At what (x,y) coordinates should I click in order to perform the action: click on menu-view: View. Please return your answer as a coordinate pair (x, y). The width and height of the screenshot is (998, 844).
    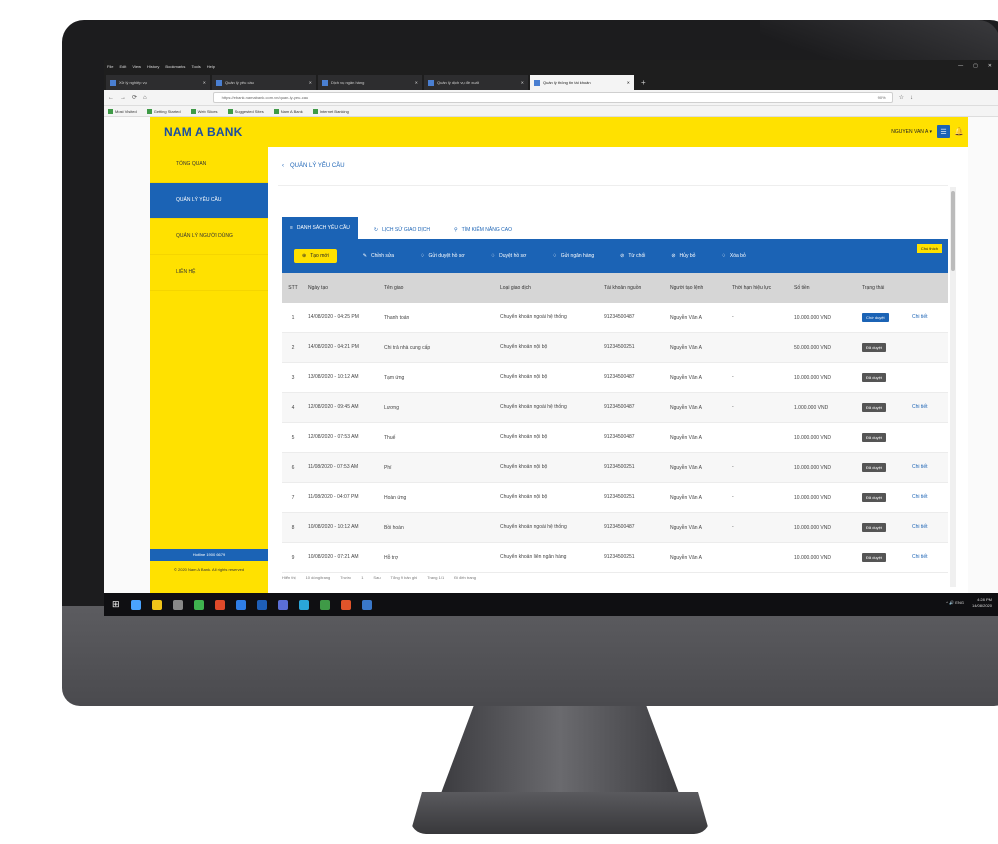
    Looking at the image, I should click on (136, 66).